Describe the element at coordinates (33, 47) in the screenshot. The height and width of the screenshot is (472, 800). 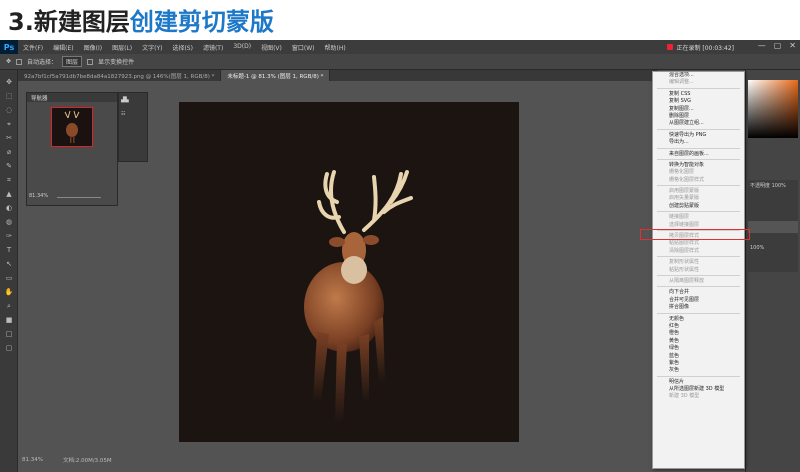
I see `menu-item: 文件(F)` at that location.